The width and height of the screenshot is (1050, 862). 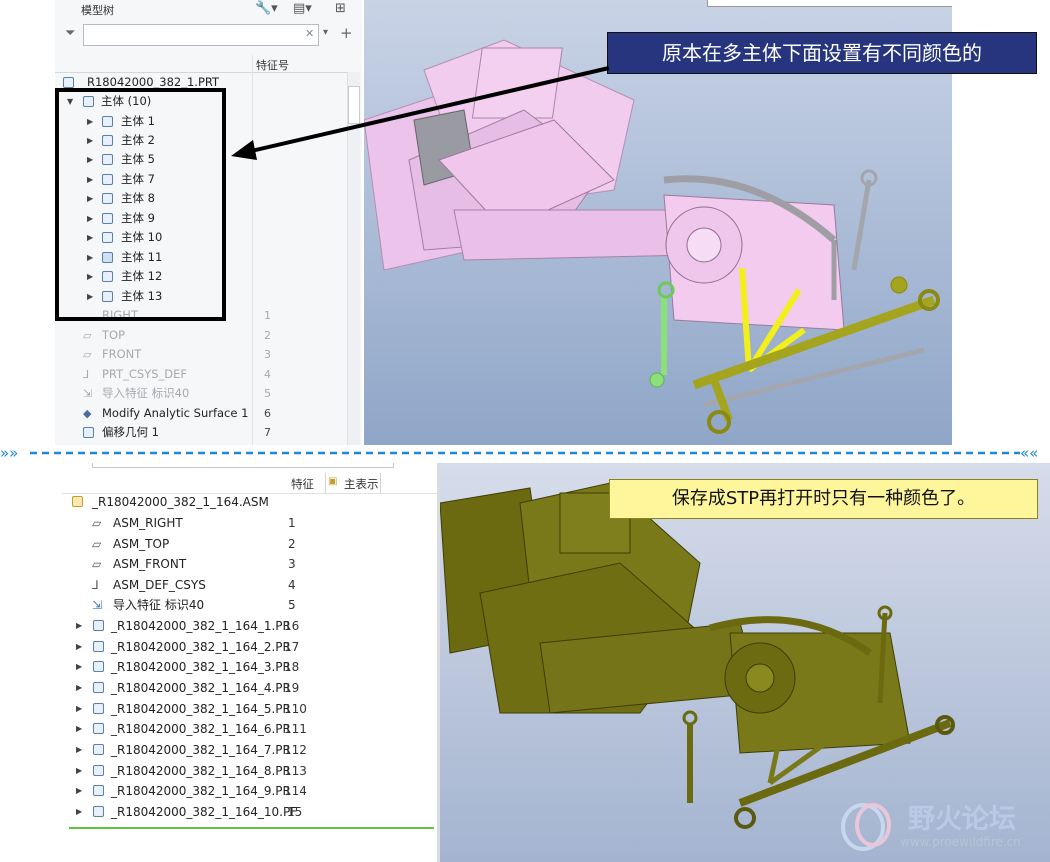 What do you see at coordinates (302, 484) in the screenshot?
I see `feature-column-header: 特征` at bounding box center [302, 484].